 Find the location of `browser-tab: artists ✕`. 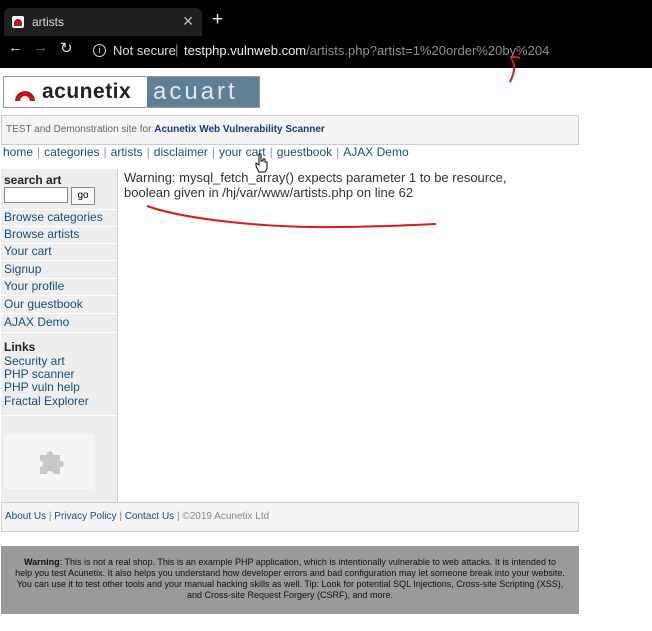

browser-tab: artists ✕ is located at coordinates (103, 22).